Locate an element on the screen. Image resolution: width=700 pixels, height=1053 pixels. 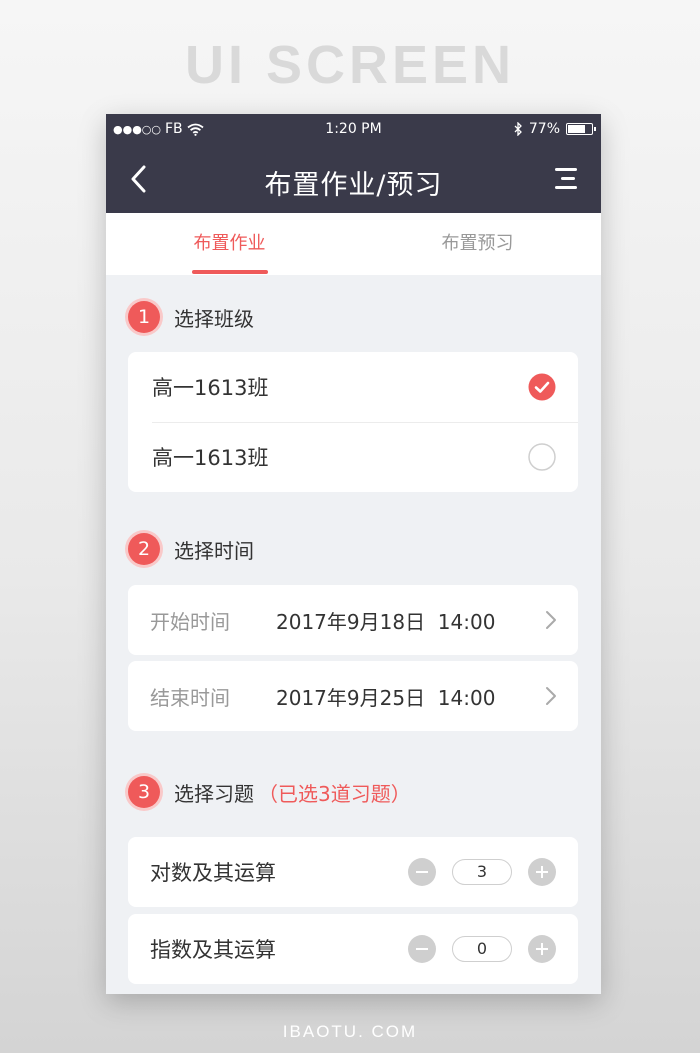
section-header-time: 2 选择时间 is located at coordinates (191, 549).